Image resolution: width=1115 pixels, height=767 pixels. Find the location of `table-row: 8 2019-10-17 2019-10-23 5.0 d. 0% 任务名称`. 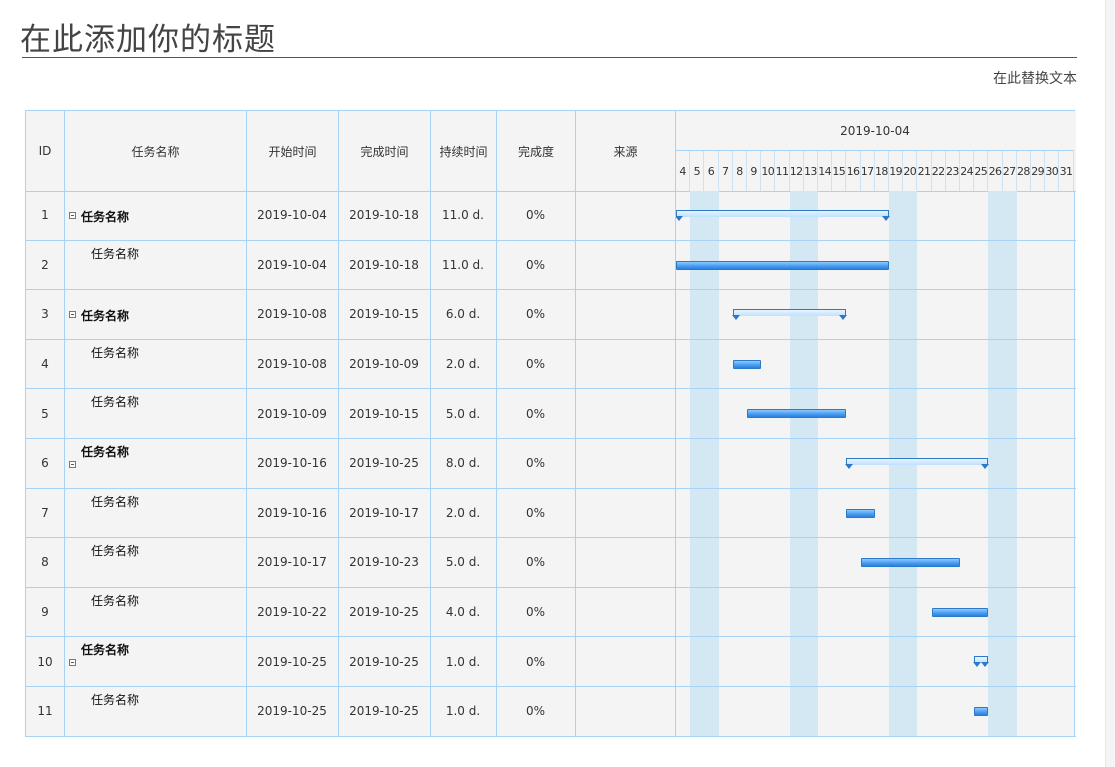

table-row: 8 2019-10-17 2019-10-23 5.0 d. 0% 任务名称 is located at coordinates (551, 563).